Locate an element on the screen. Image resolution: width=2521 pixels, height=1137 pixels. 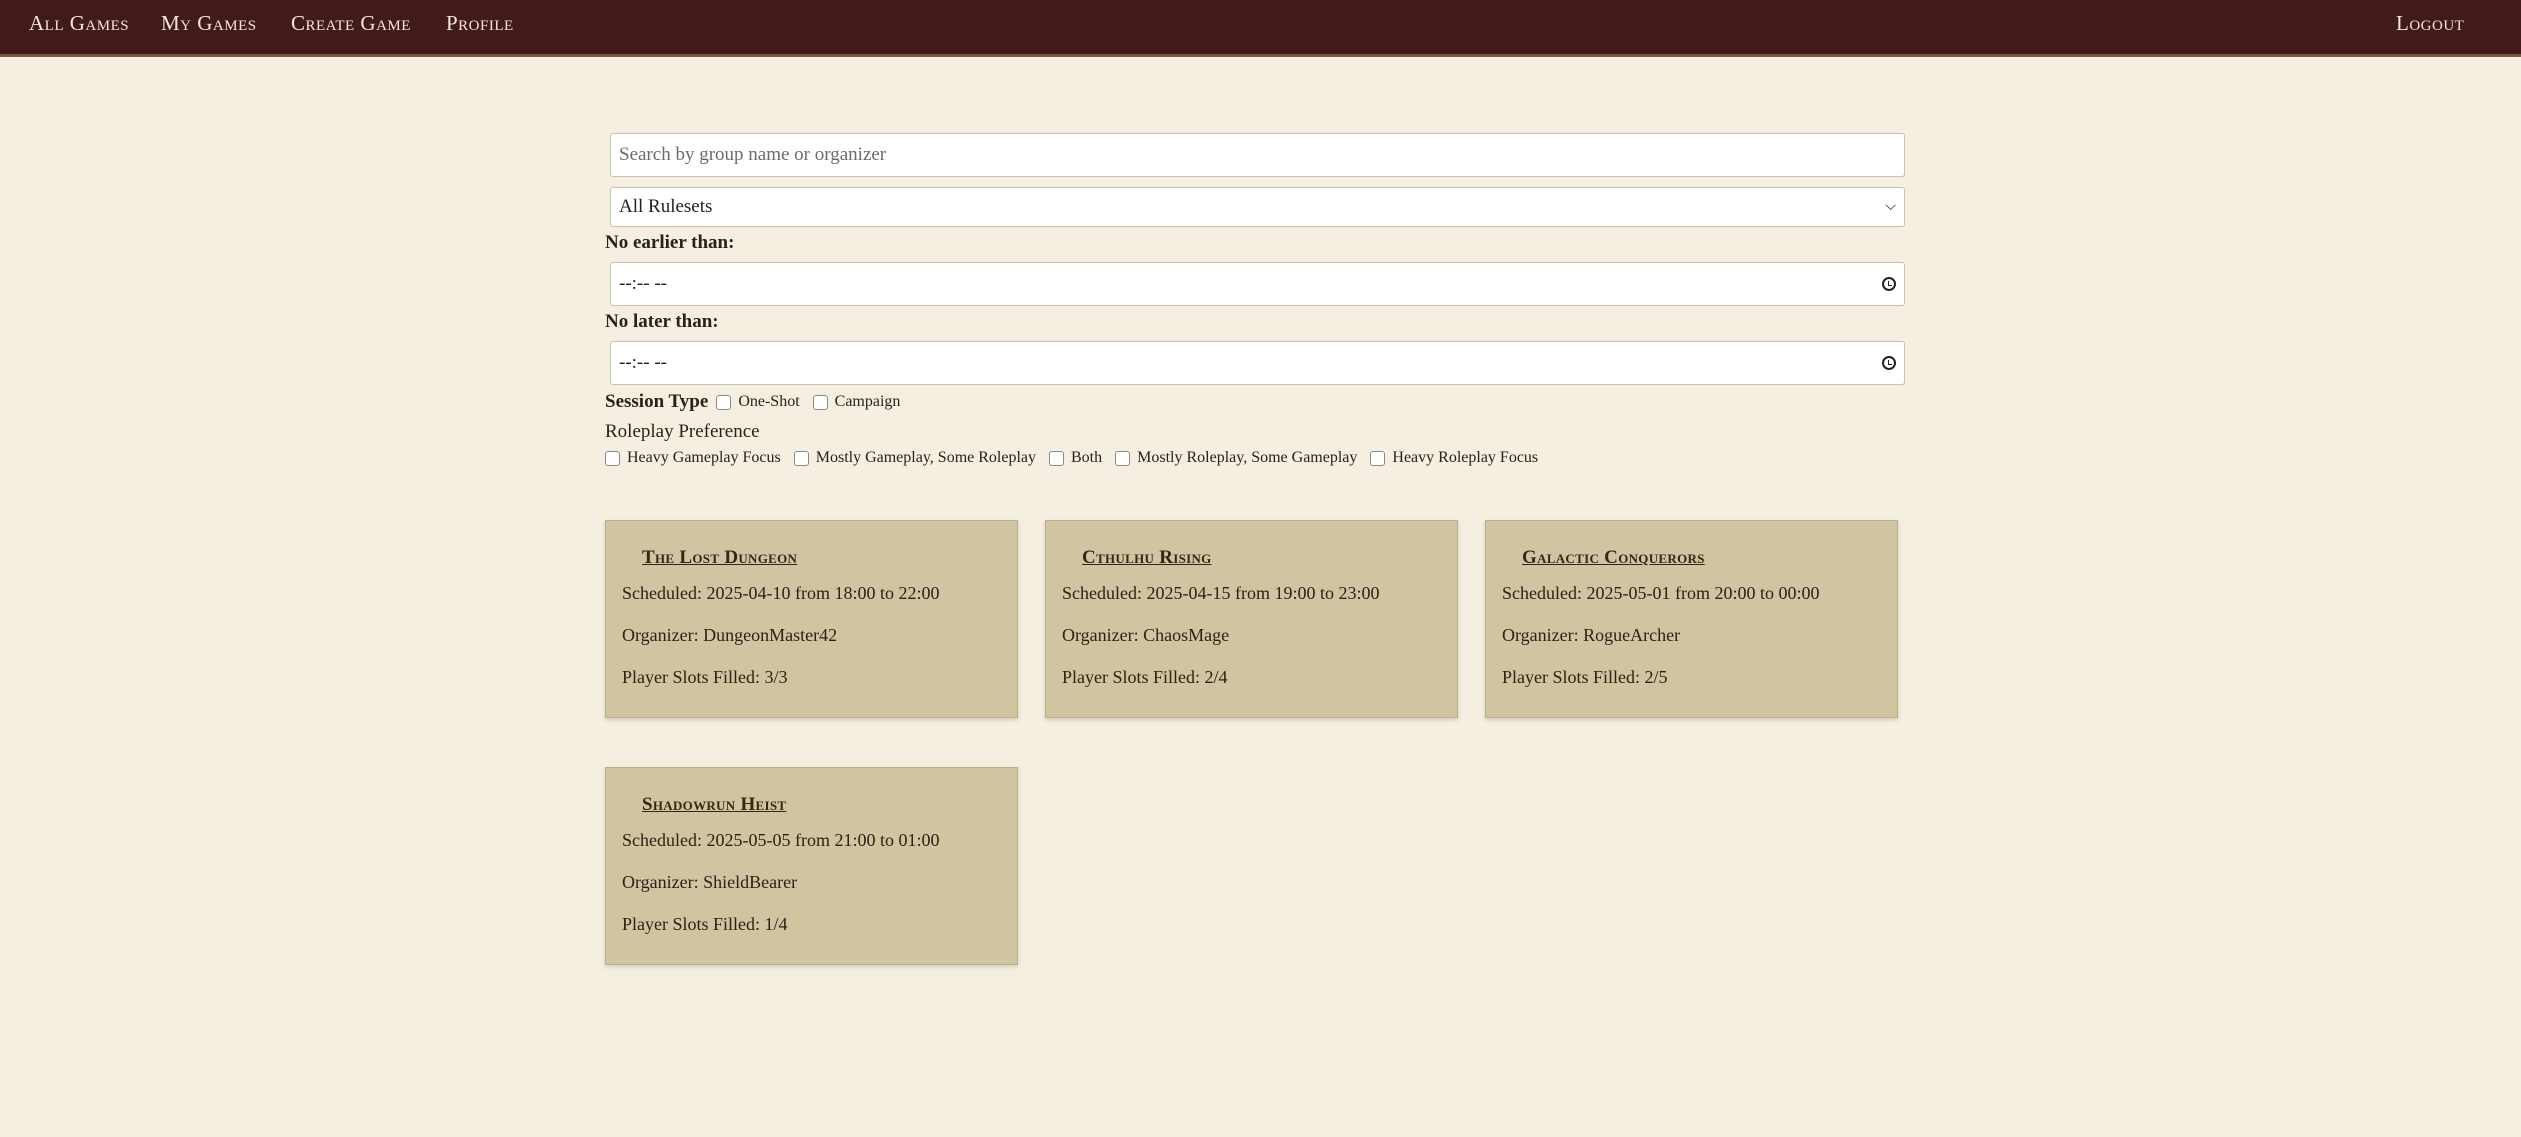
no-later-label: No later than: is located at coordinates (662, 321).